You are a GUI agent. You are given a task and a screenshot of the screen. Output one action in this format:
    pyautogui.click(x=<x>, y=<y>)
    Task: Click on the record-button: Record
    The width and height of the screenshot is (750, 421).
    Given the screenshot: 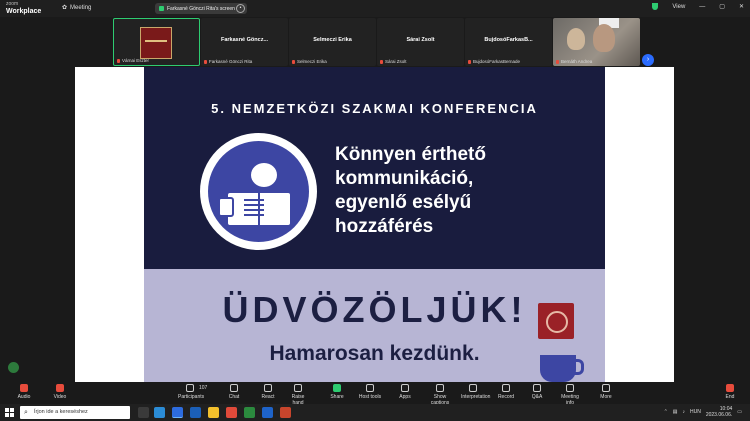 What is the action you would take?
    pyautogui.click(x=506, y=392)
    